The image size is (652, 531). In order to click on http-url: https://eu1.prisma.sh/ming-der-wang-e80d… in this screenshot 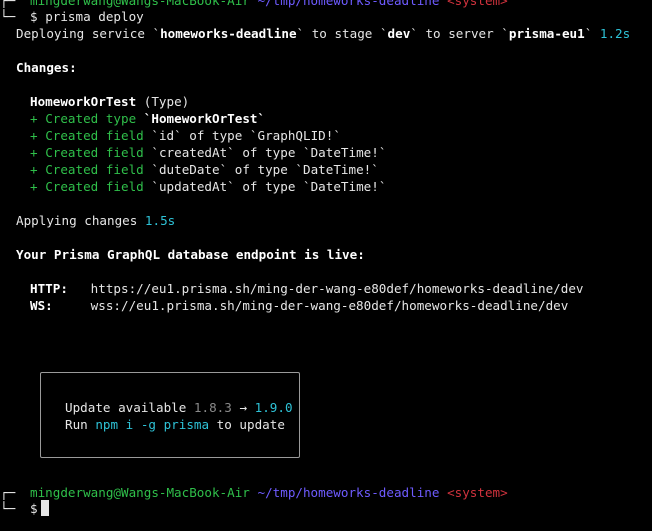, I will do `click(337, 288)`.